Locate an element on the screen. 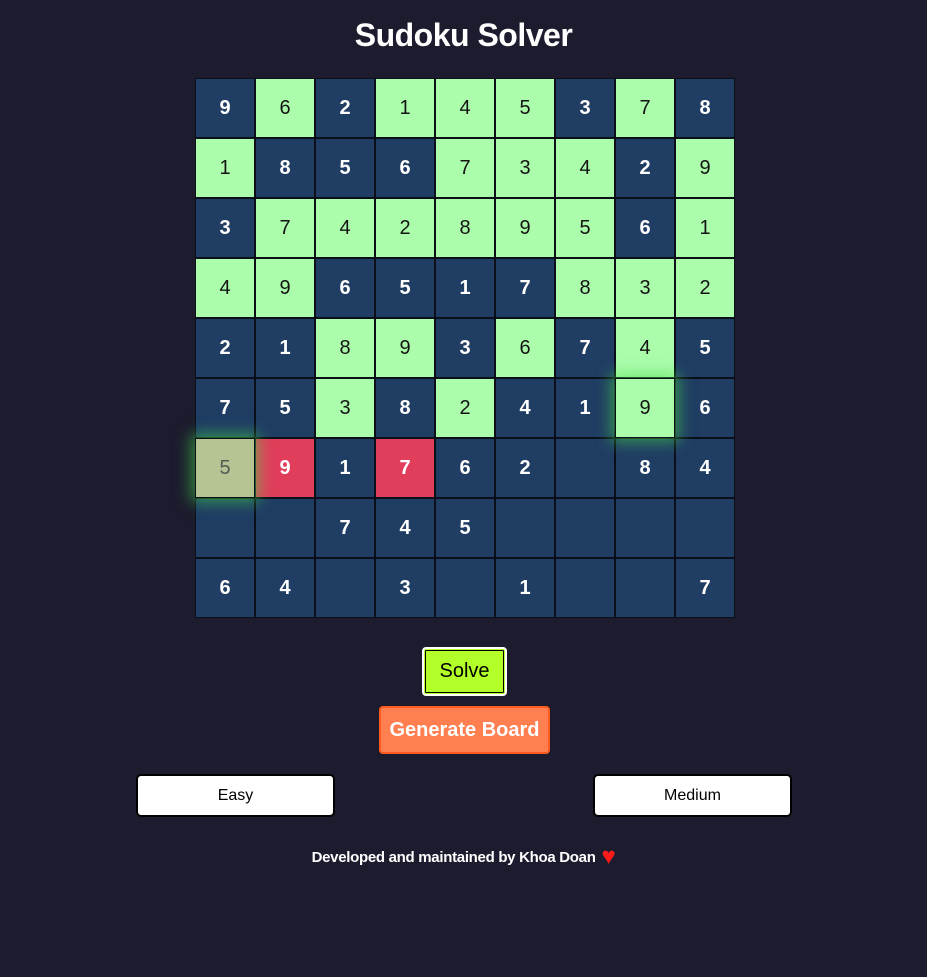 This screenshot has height=977, width=927. medium-button: Medium is located at coordinates (692, 795).